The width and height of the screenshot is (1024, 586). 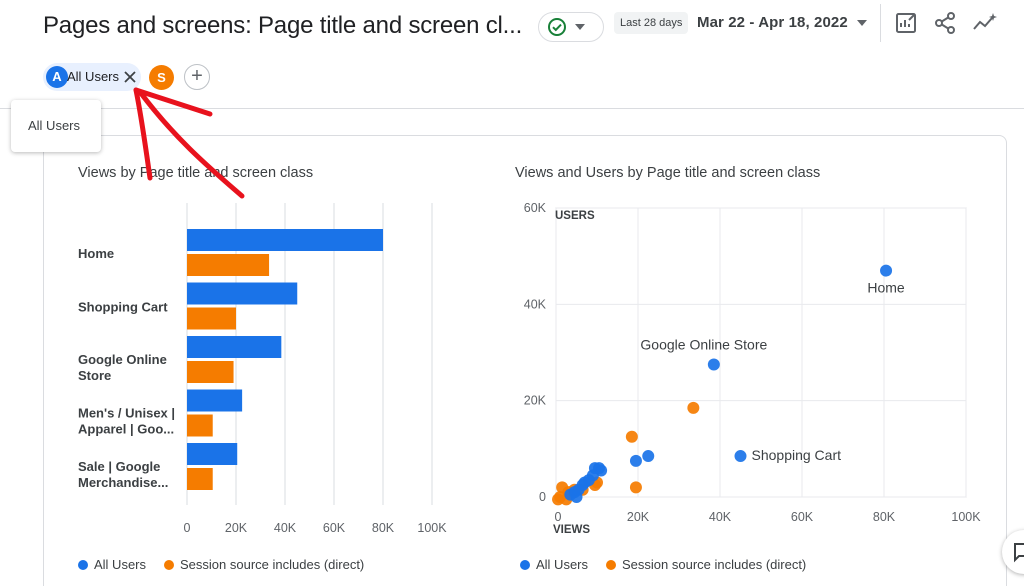 What do you see at coordinates (535, 208) in the screenshot?
I see `y-tick-label: 60K` at bounding box center [535, 208].